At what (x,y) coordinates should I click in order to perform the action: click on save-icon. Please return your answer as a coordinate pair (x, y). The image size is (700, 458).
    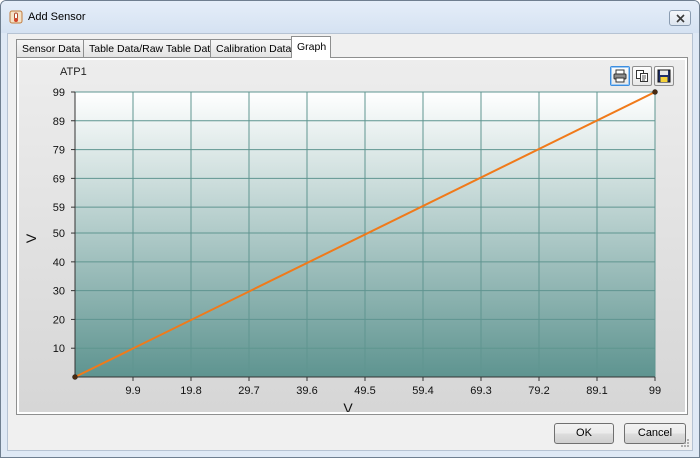
    Looking at the image, I should click on (664, 76).